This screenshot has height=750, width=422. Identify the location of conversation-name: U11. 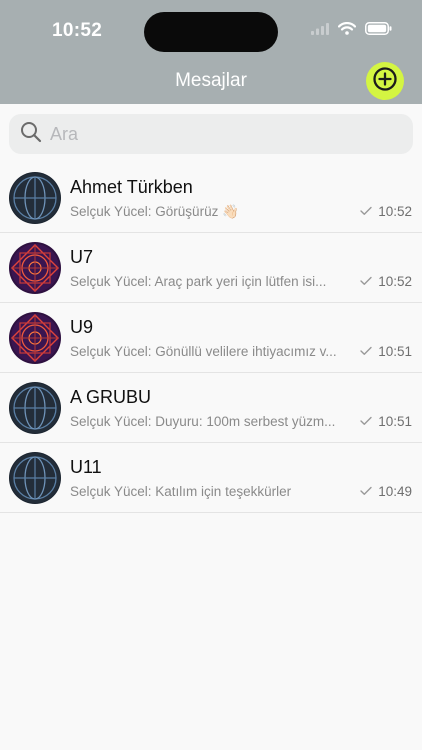
(86, 467).